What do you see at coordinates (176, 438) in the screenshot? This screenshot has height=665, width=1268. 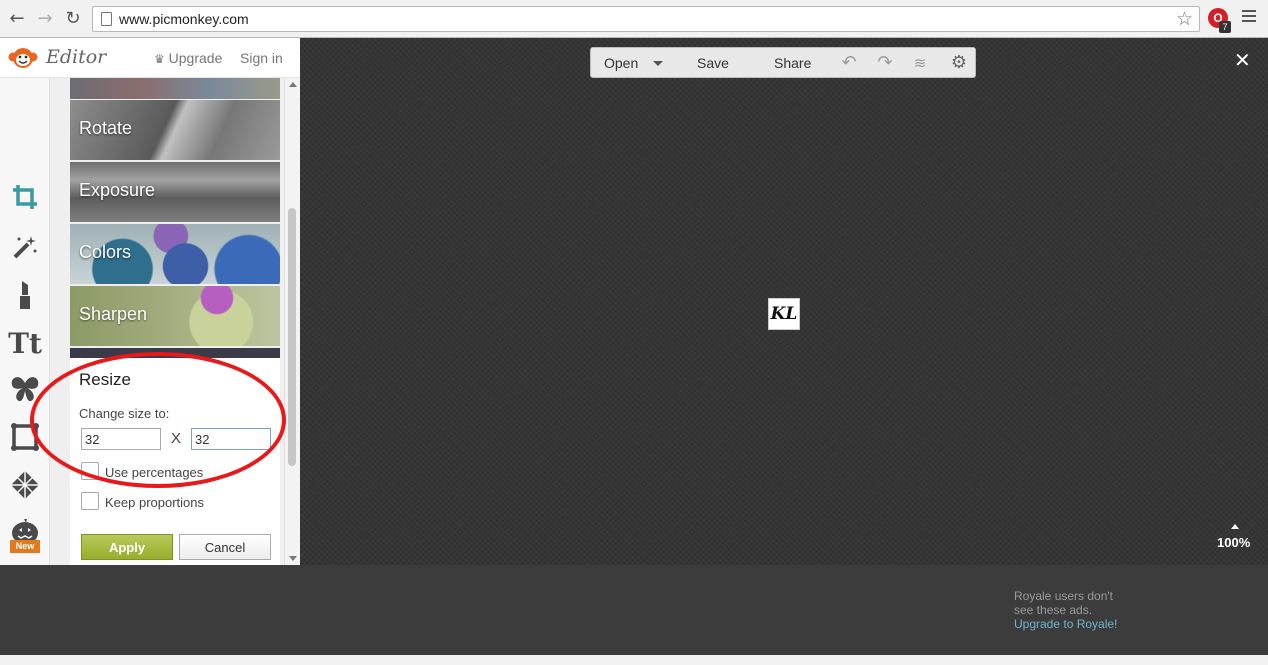 I see `dimension-separator: X` at bounding box center [176, 438].